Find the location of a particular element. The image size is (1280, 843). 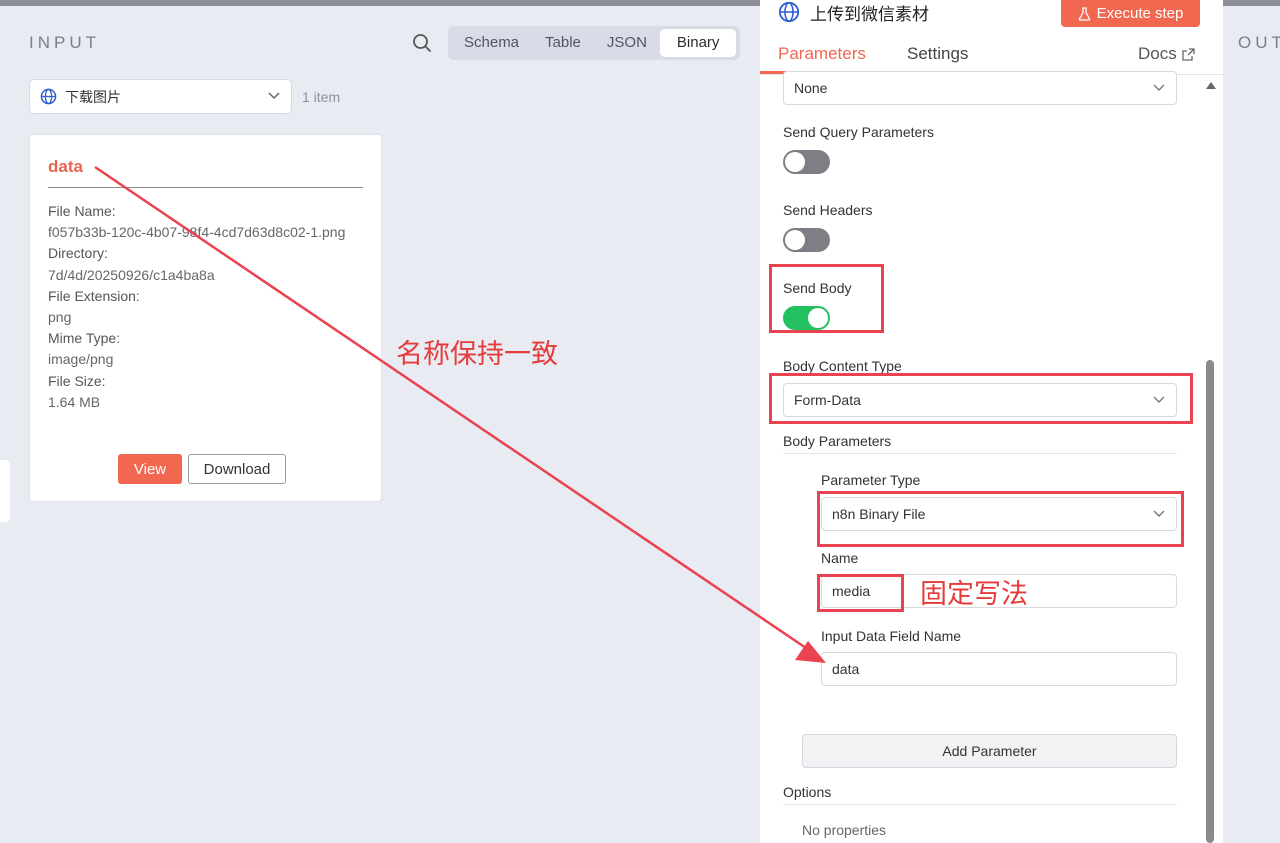

output-panel-title: OUT is located at coordinates (1259, 42).